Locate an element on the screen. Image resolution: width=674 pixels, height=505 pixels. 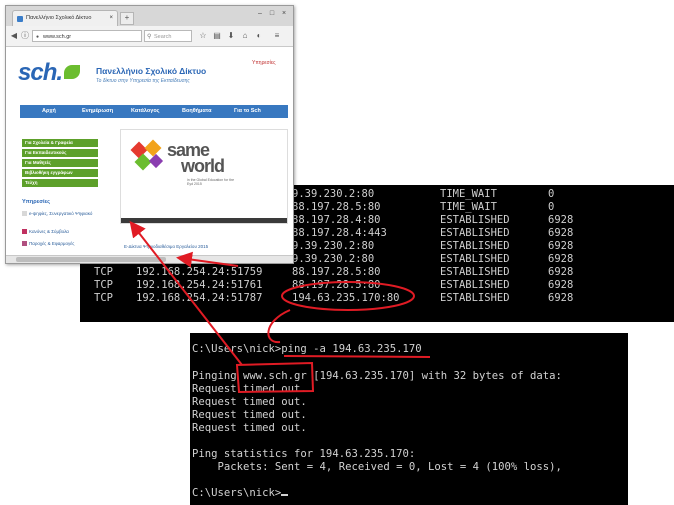
annotation-arrow-to-browser is located at coordinates (207, 259).